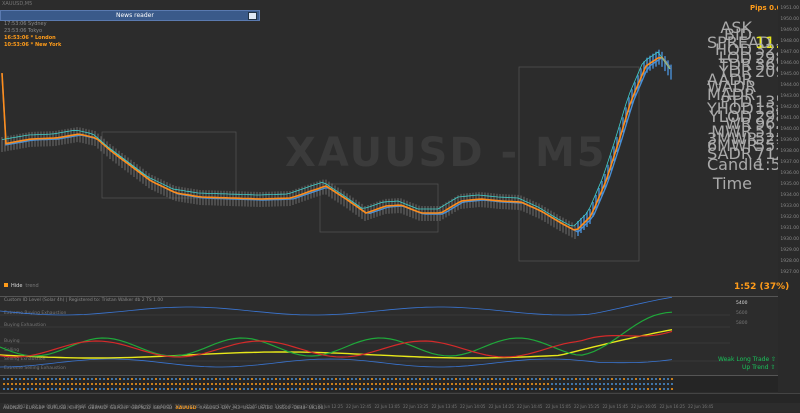  Describe the element at coordinates (789, 184) in the screenshot. I see `price-tick: 1935.00` at that location.